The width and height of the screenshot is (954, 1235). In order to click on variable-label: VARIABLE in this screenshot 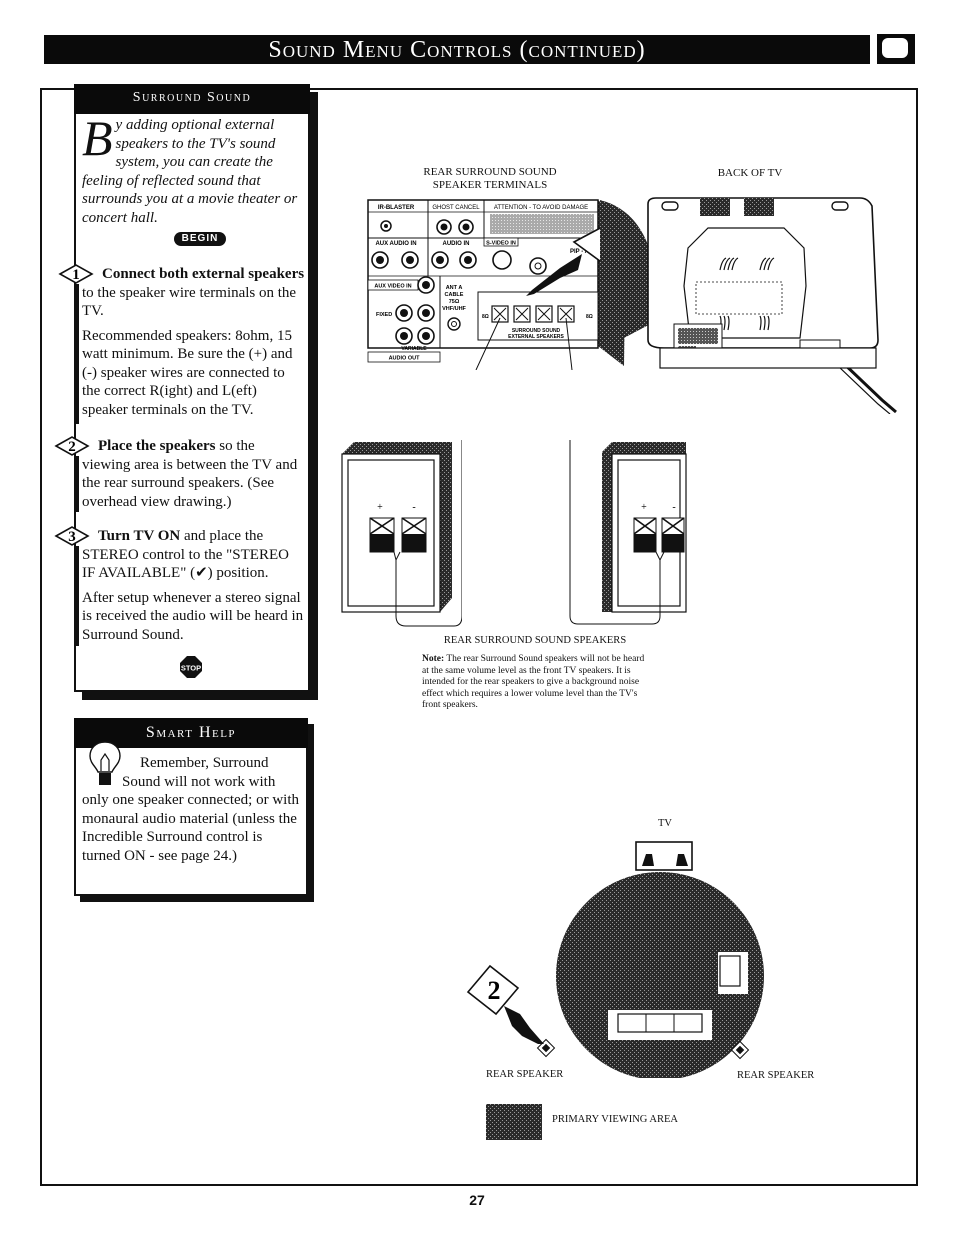, I will do `click(414, 349)`.